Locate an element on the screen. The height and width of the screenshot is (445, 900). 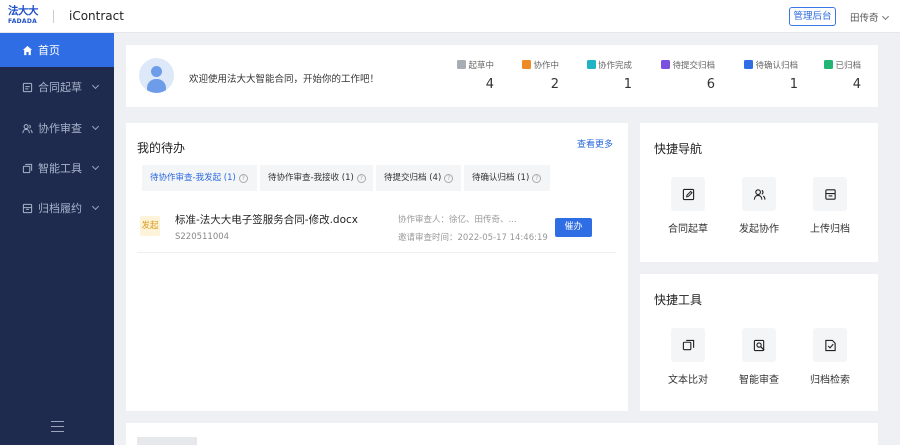
stat-label: 已归档 is located at coordinates (848, 66).